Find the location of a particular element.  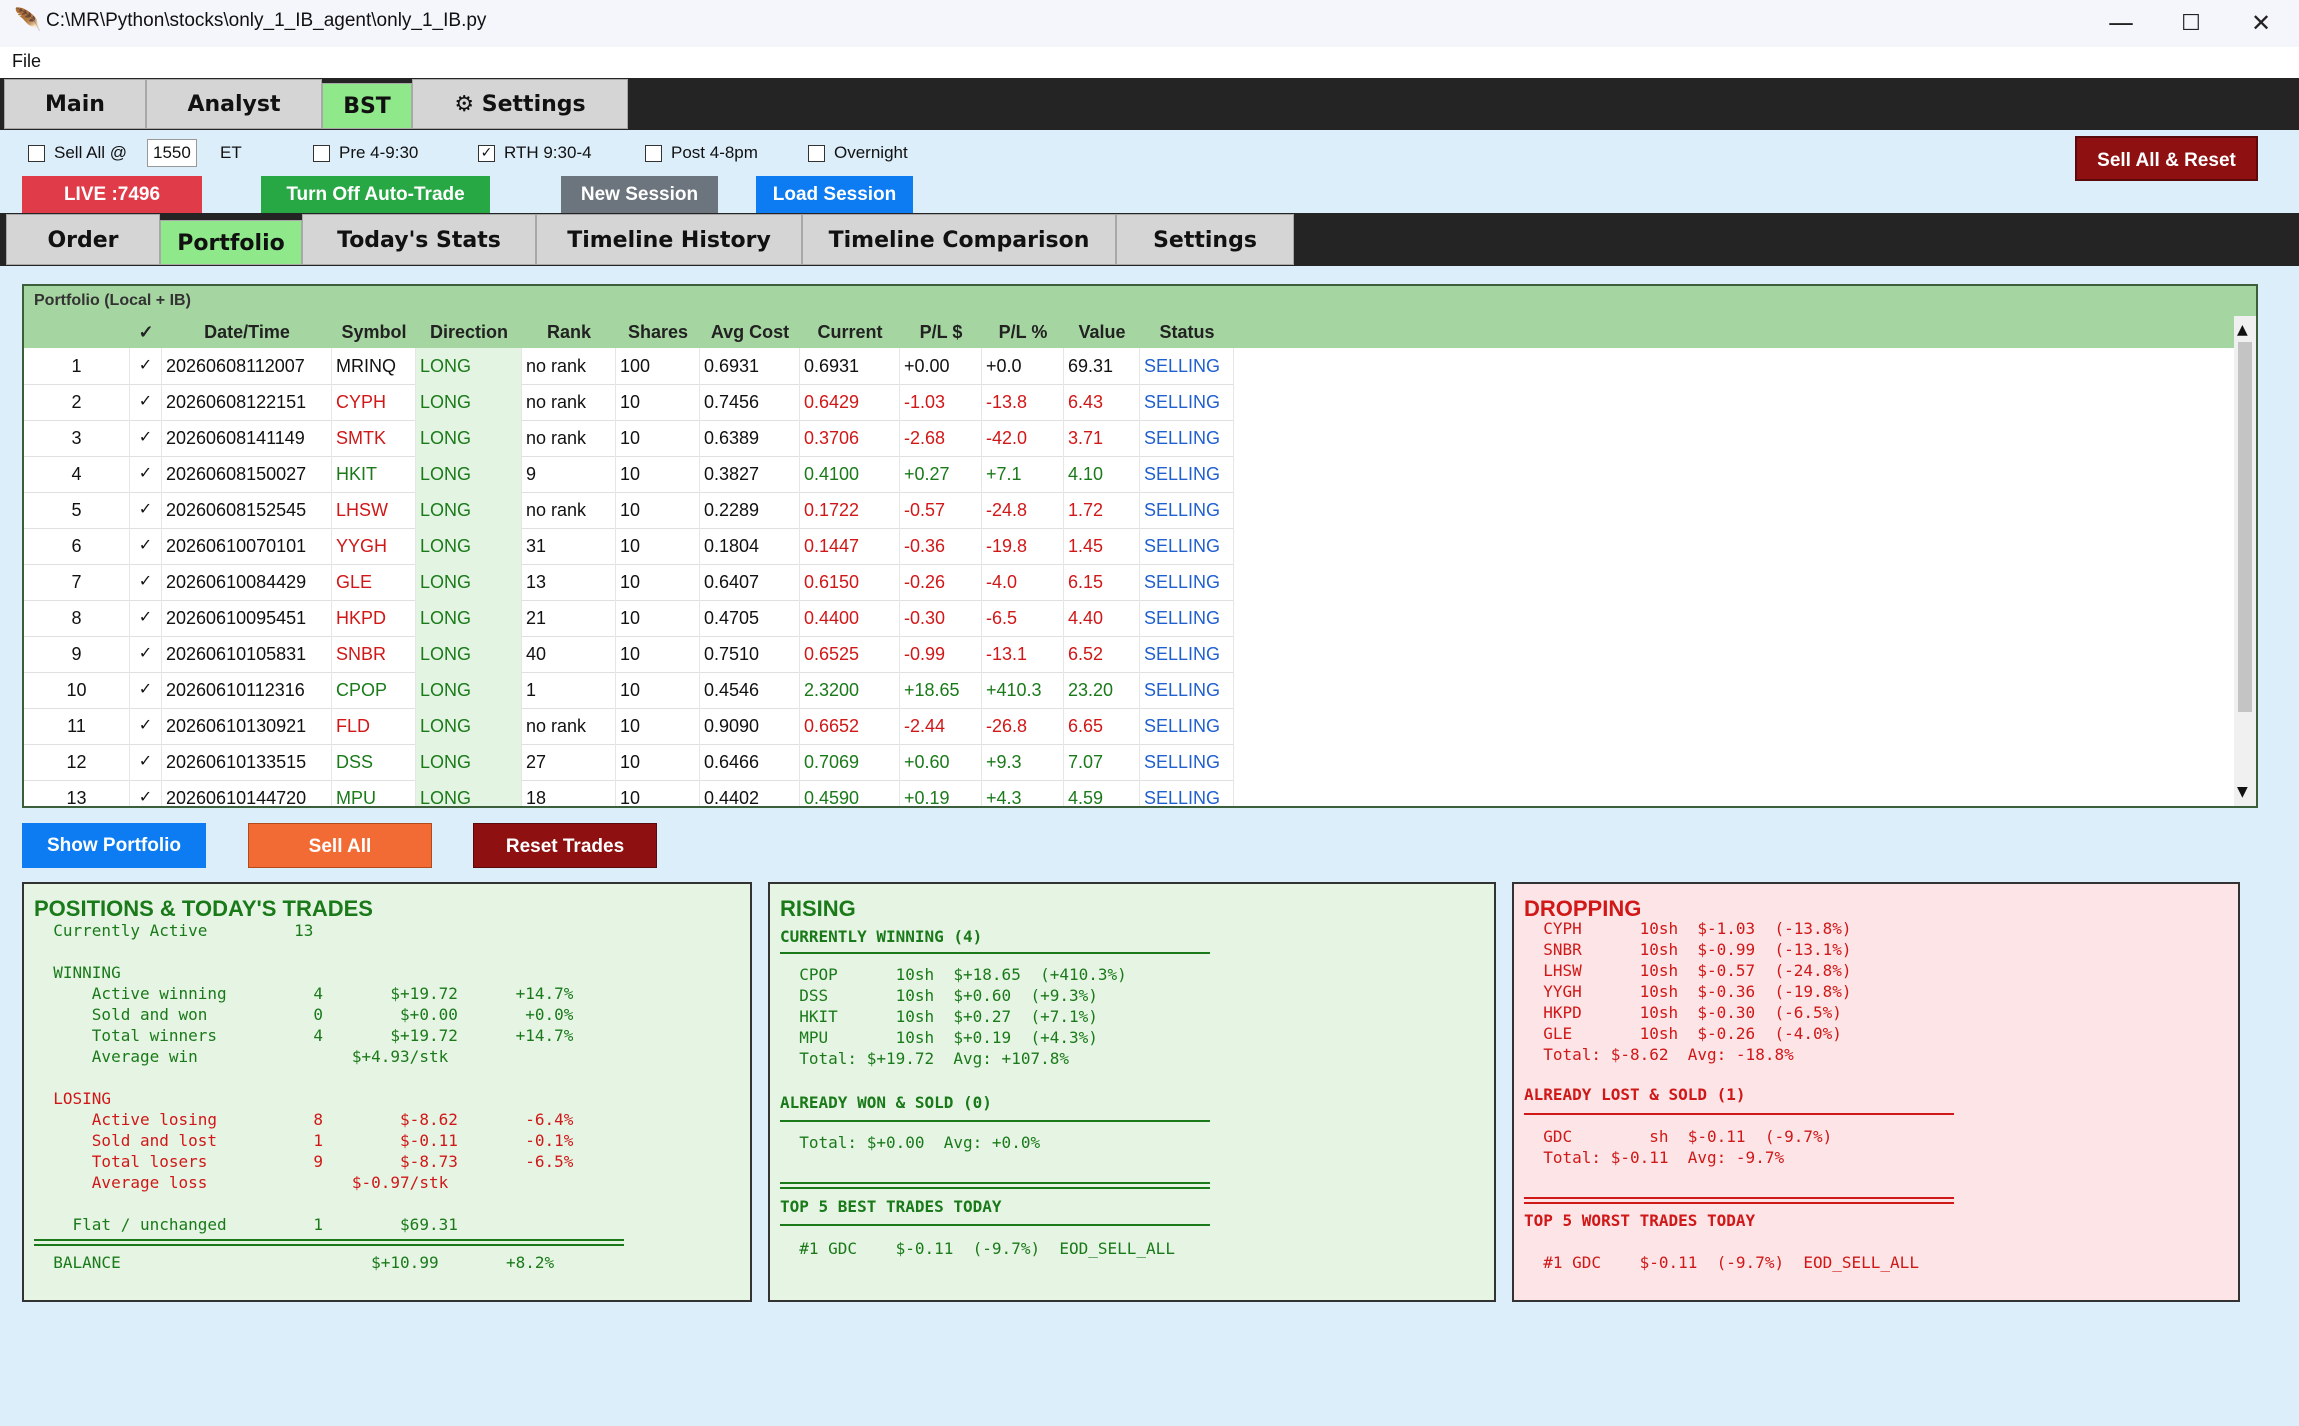

cell-current: 0.6525 is located at coordinates (850, 654).